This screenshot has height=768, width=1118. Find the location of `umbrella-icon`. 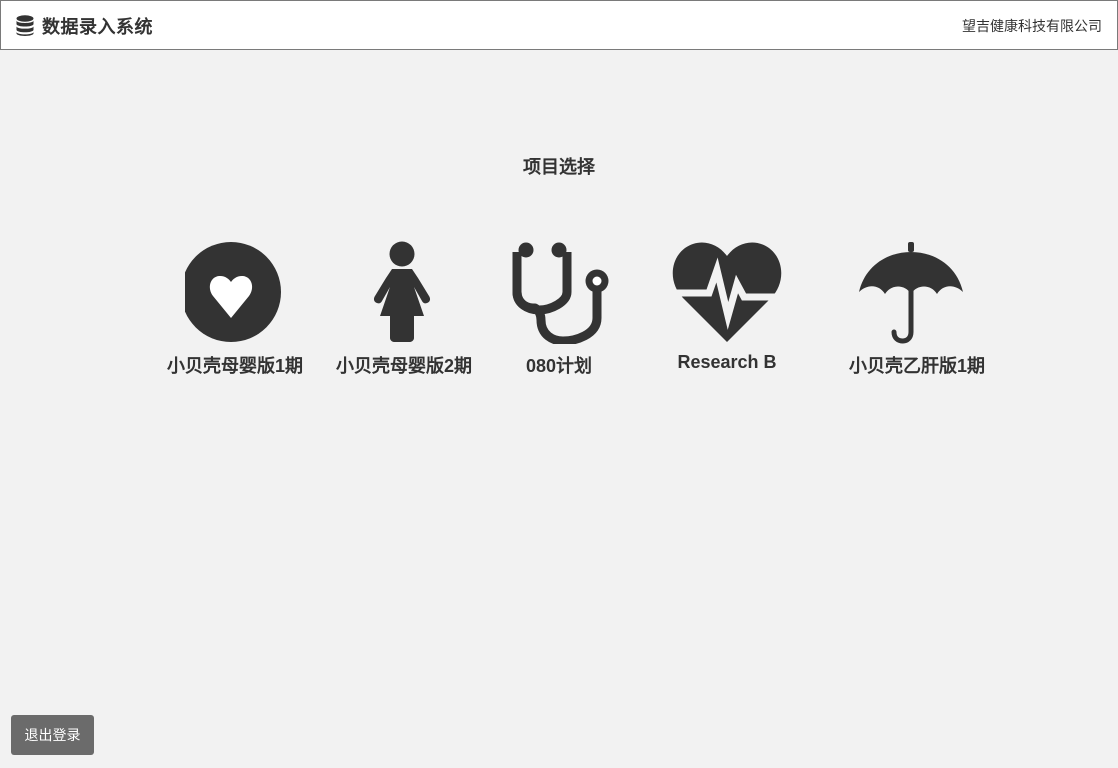

umbrella-icon is located at coordinates (914, 292).